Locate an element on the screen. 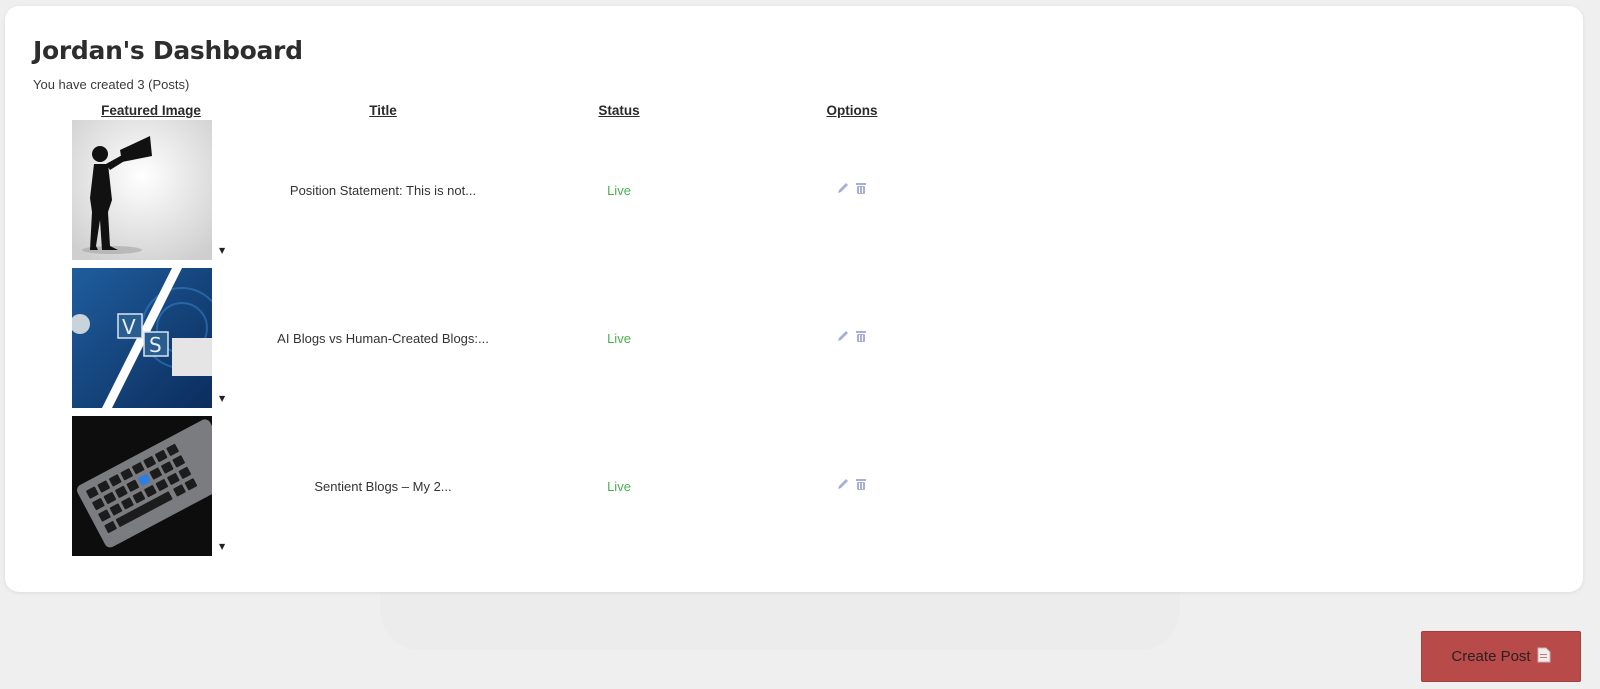  document-icon is located at coordinates (1544, 657).